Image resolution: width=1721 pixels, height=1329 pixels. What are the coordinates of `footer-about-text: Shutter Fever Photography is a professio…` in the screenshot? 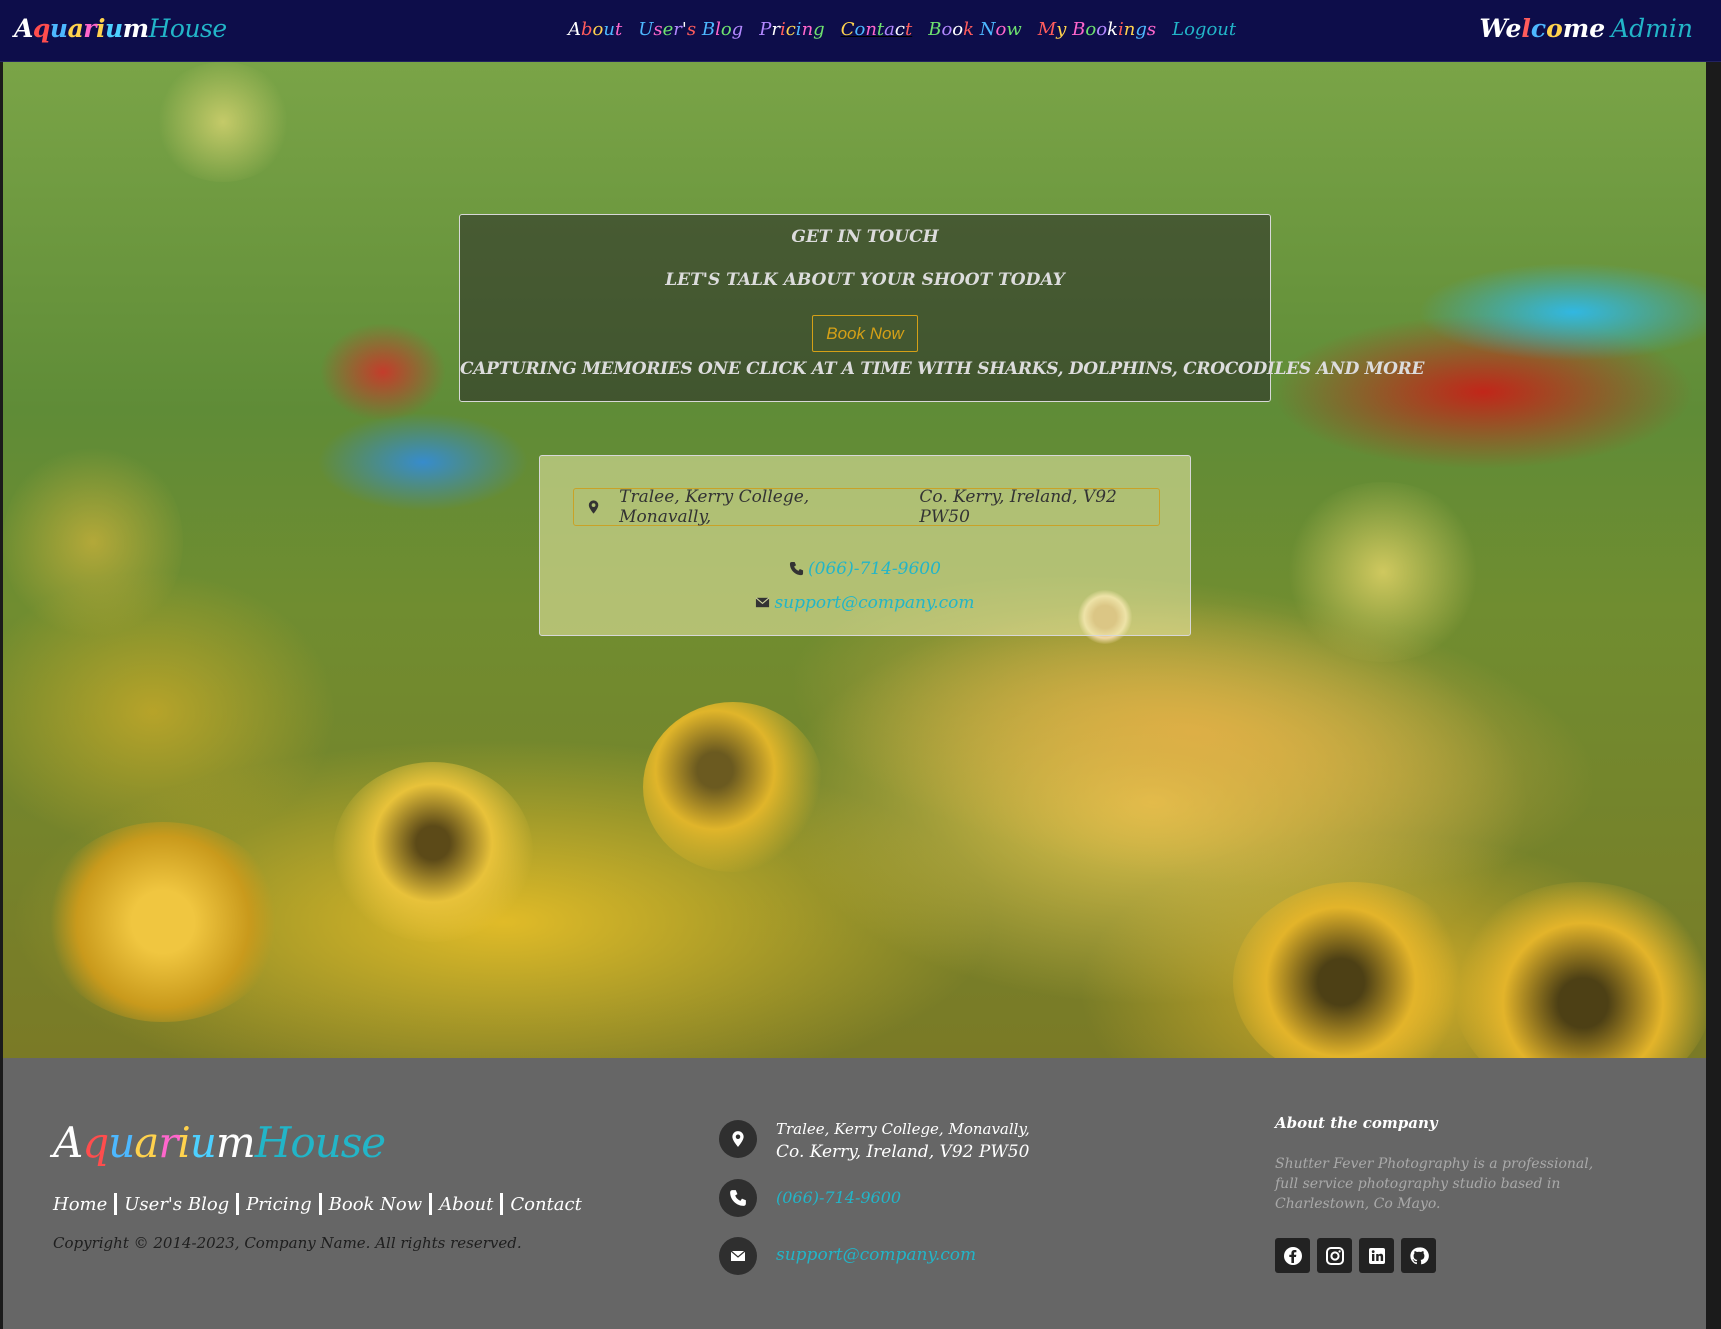 It's located at (1434, 1184).